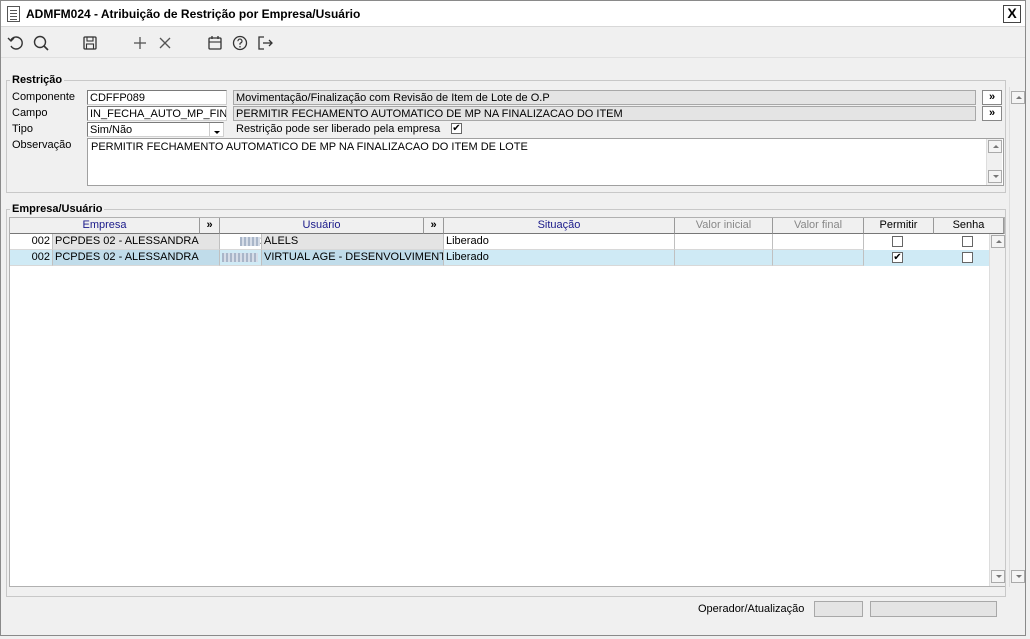  I want to click on column-header-situacao: Situação, so click(559, 226).